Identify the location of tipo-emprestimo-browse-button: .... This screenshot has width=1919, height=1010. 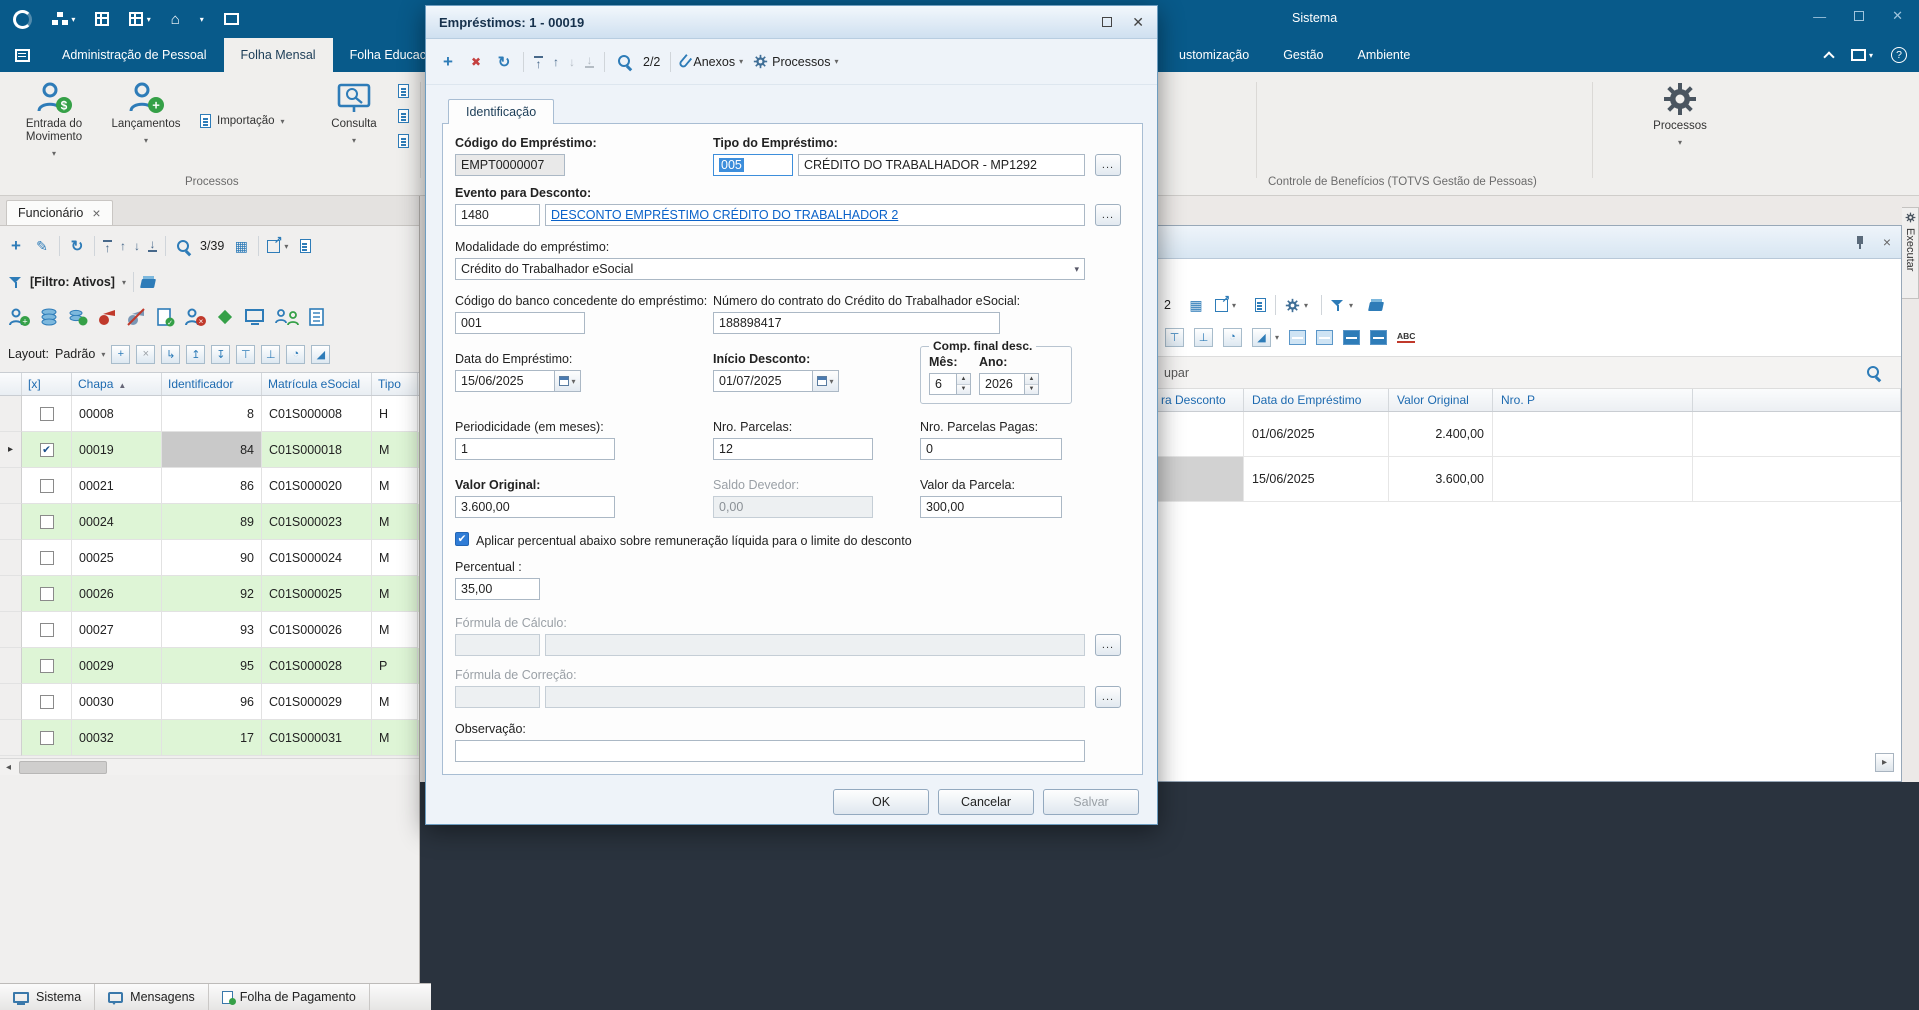
(1108, 165).